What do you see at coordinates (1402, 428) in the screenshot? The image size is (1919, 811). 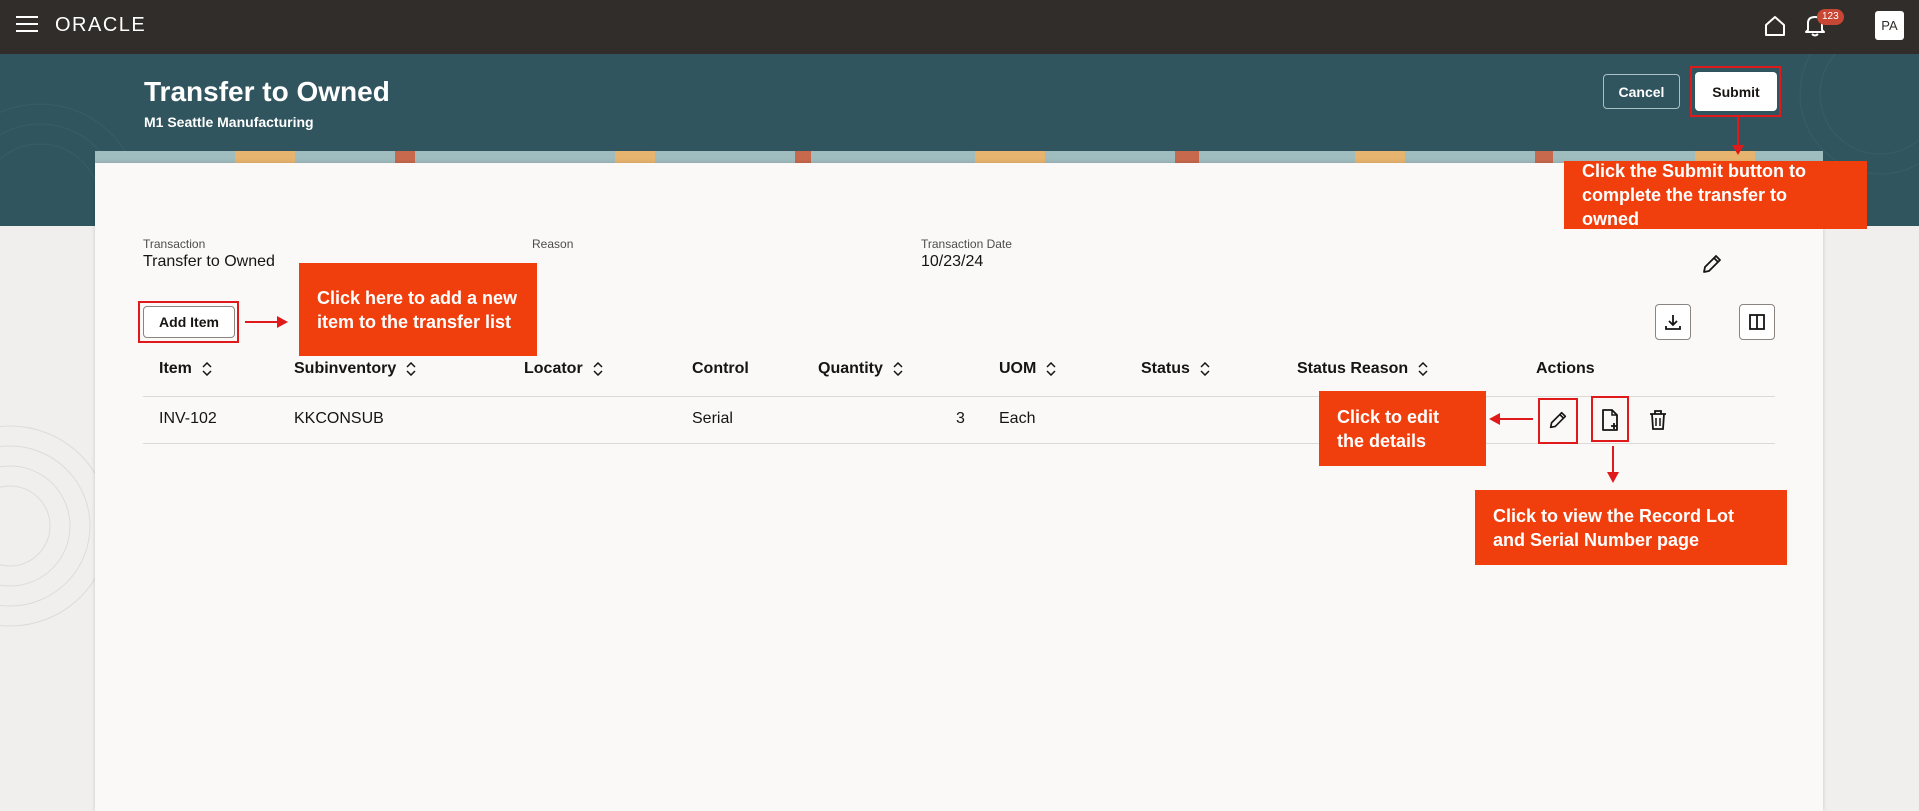 I see `edit-callout: Click to edit the details` at bounding box center [1402, 428].